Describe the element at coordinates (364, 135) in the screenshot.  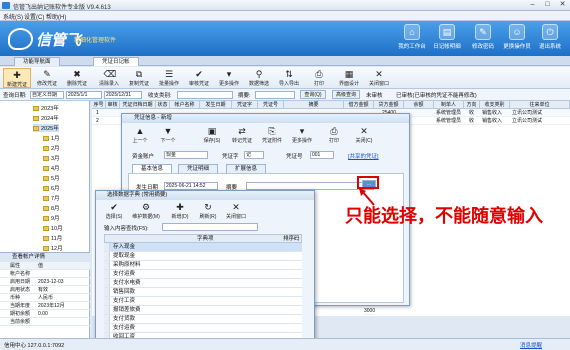
I see `close-dialog-button: ✕ 关闭(C)` at that location.